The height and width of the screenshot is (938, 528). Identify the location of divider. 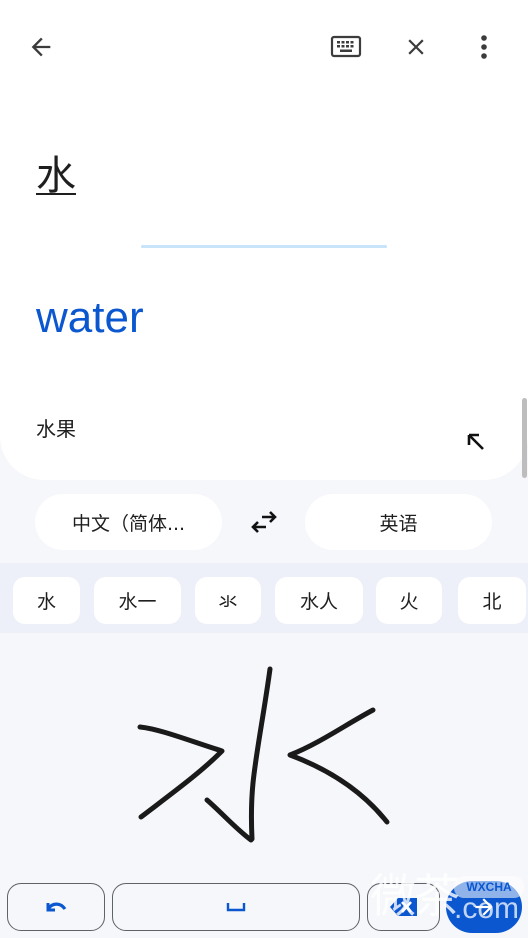
(264, 246).